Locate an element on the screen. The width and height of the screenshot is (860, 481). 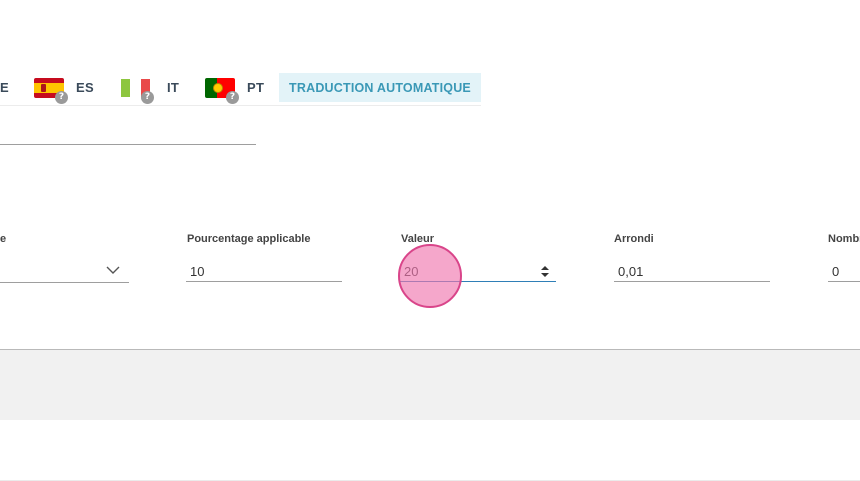
rounding-label: Arrondi is located at coordinates (634, 239).